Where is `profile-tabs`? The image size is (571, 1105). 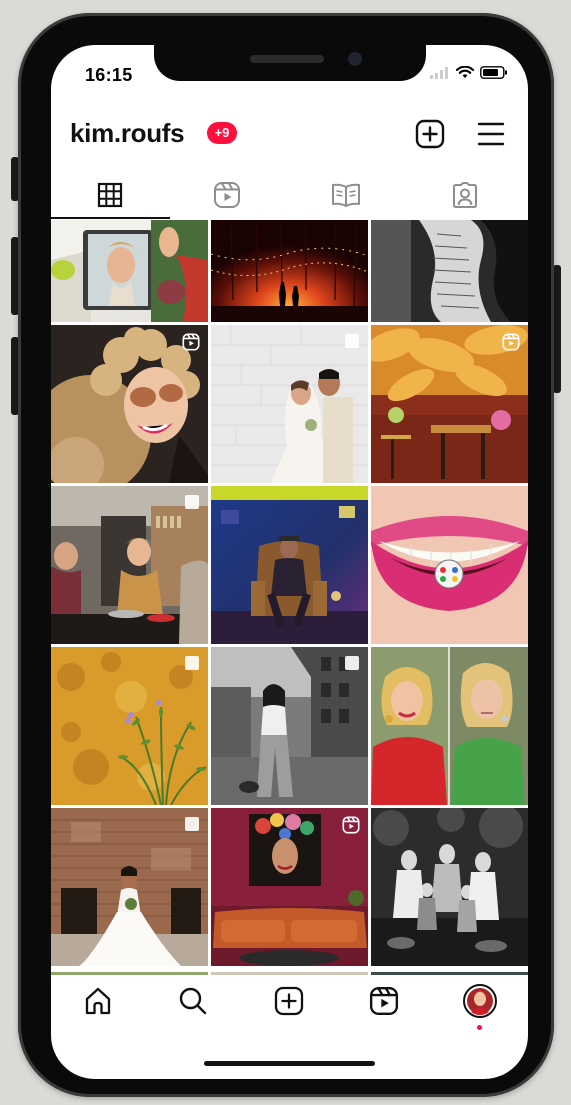 profile-tabs is located at coordinates (289, 195).